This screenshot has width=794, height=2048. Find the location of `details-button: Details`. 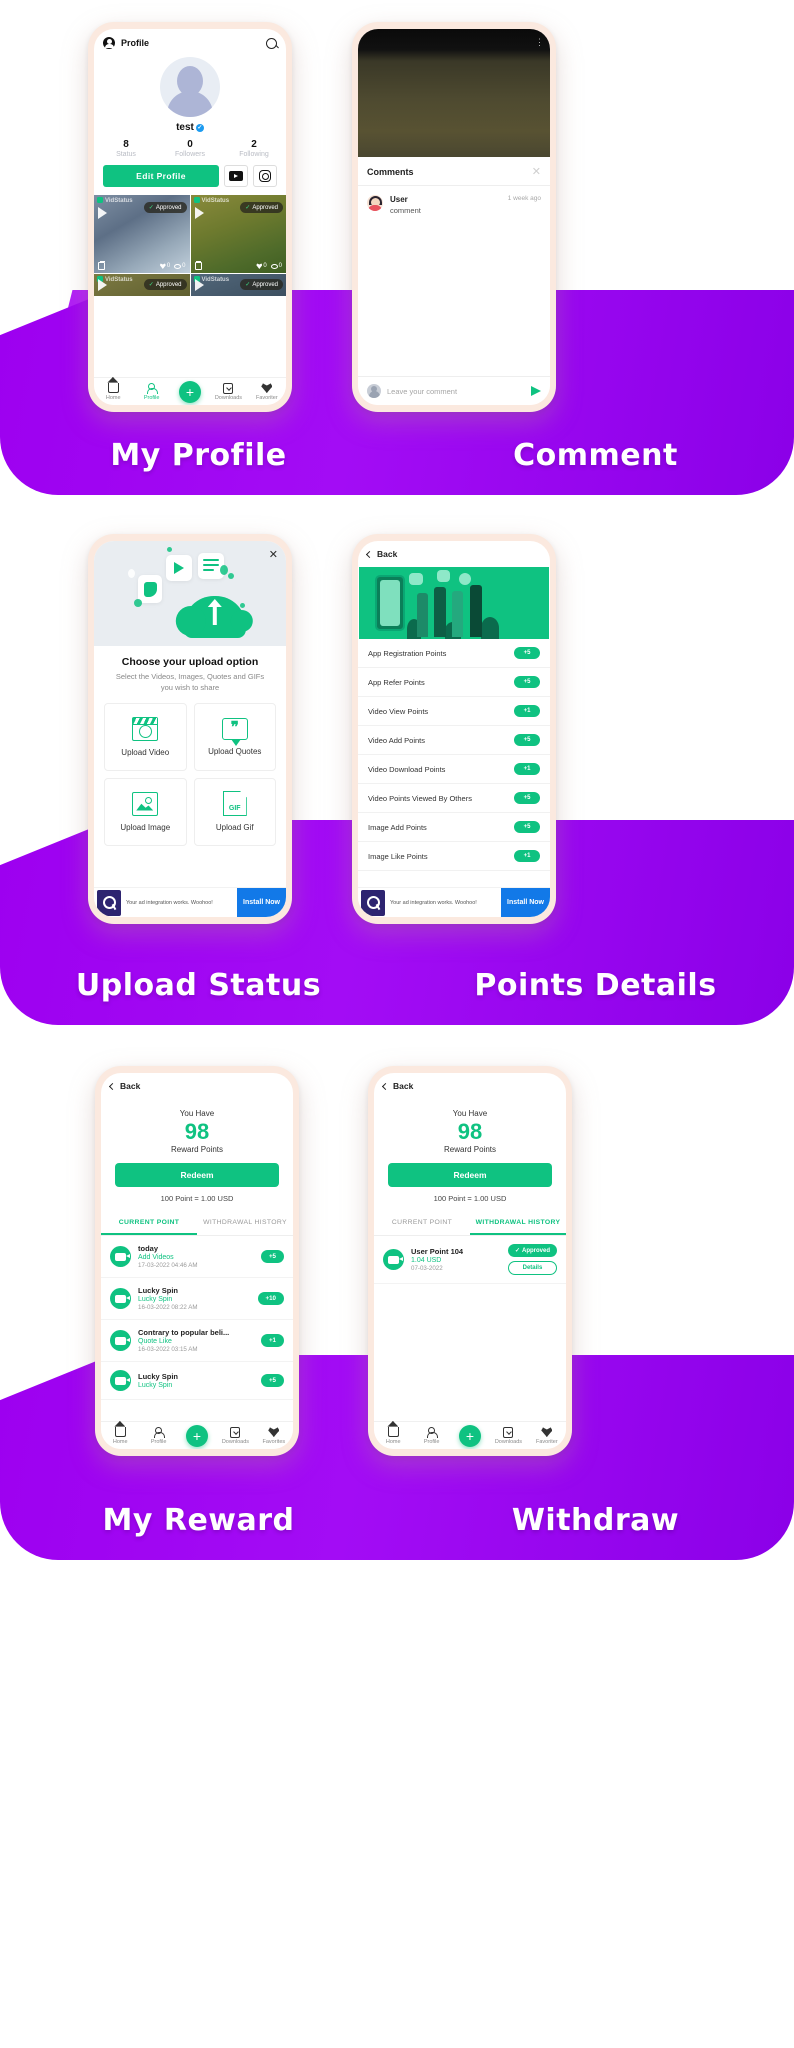

details-button: Details is located at coordinates (532, 1268).